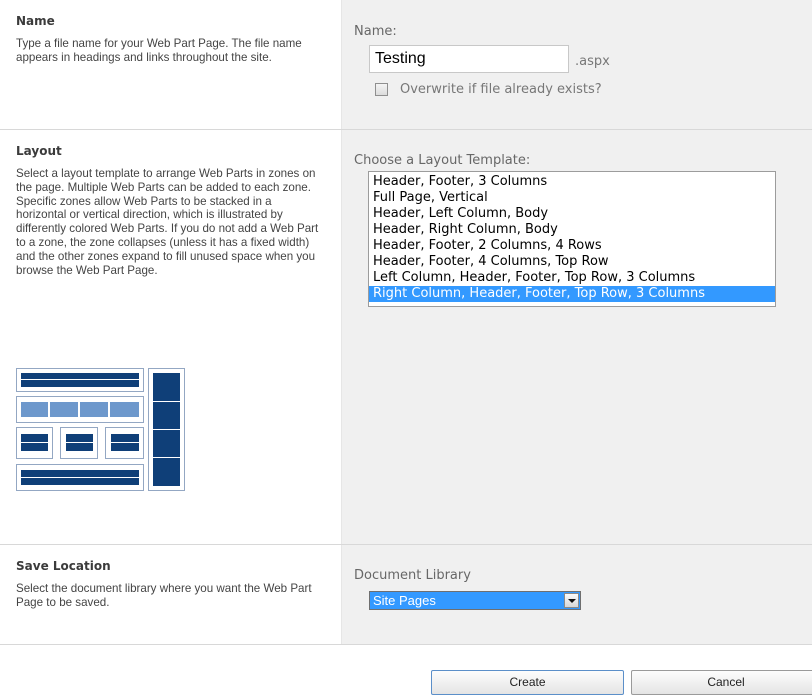  I want to click on cancel-button: Cancel, so click(721, 682).